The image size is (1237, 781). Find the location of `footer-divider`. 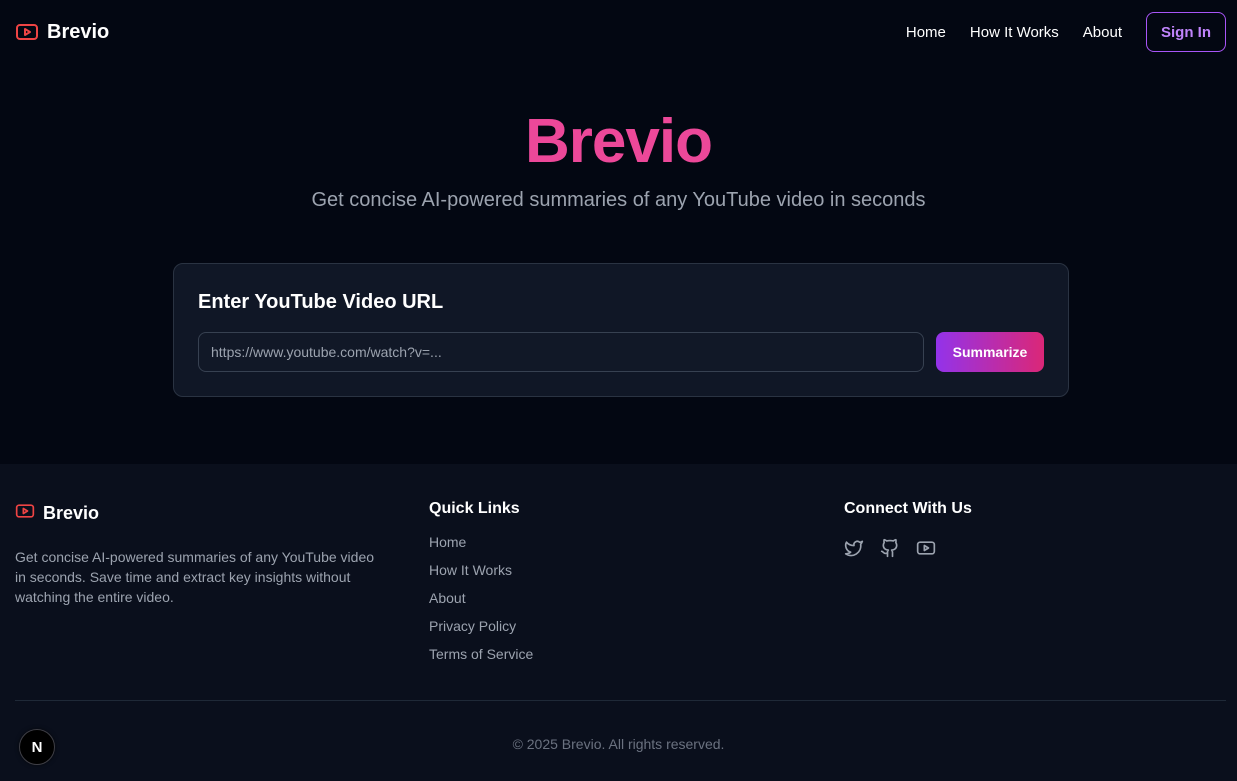

footer-divider is located at coordinates (620, 700).